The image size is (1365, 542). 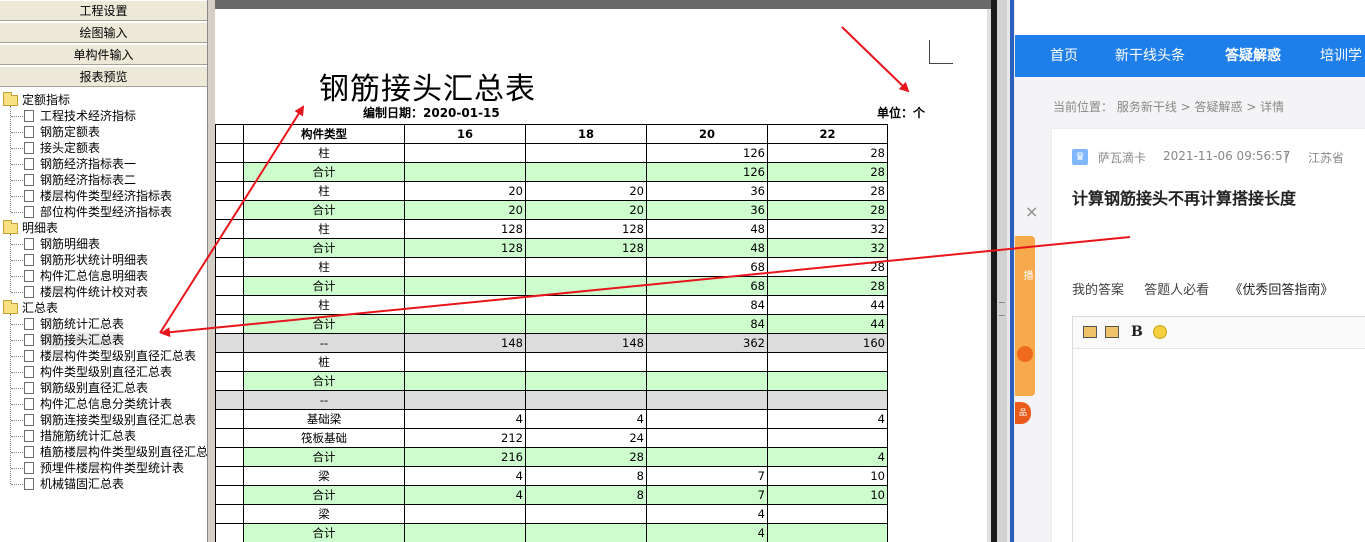 What do you see at coordinates (707, 172) in the screenshot?
I see `value-cell: 126` at bounding box center [707, 172].